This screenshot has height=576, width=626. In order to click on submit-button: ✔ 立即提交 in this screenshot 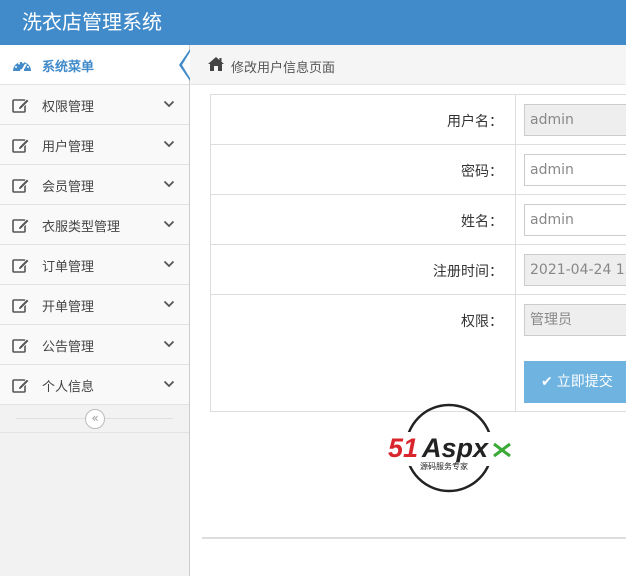, I will do `click(575, 382)`.